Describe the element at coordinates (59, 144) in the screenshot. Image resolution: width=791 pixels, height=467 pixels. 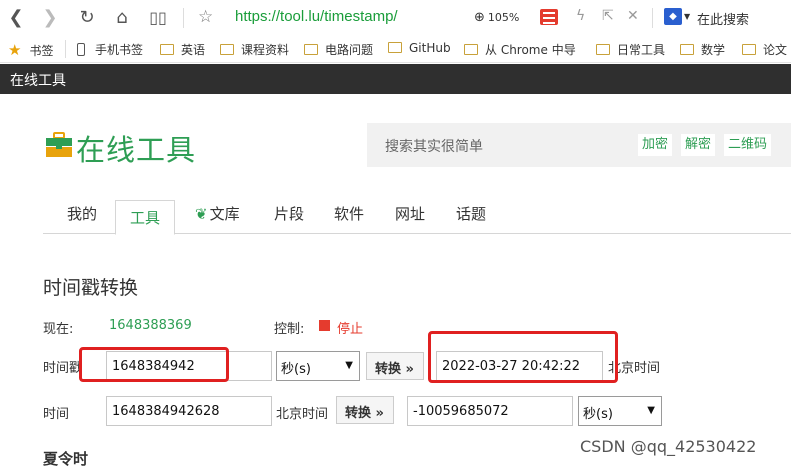
I see `toolbox-logo-icon` at that location.